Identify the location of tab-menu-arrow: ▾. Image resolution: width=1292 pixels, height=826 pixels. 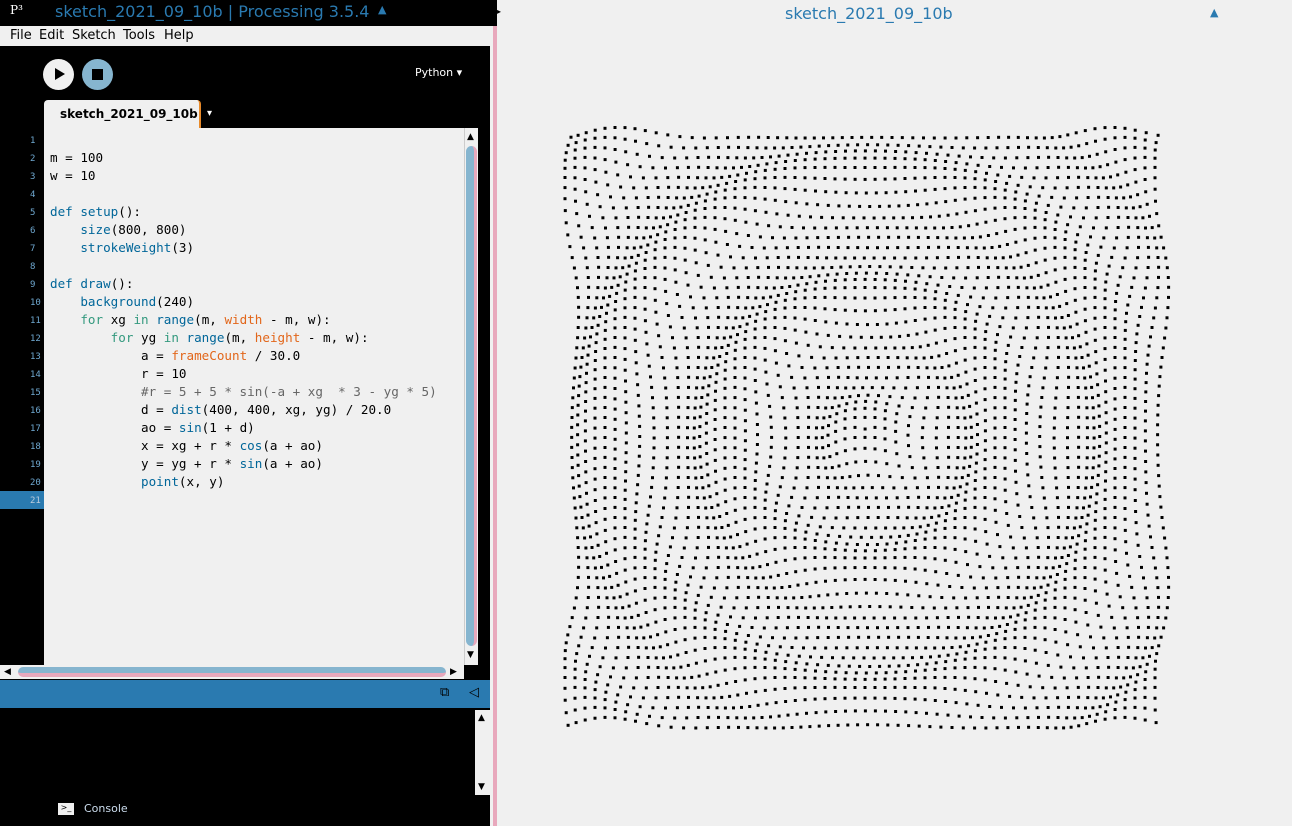
(209, 113).